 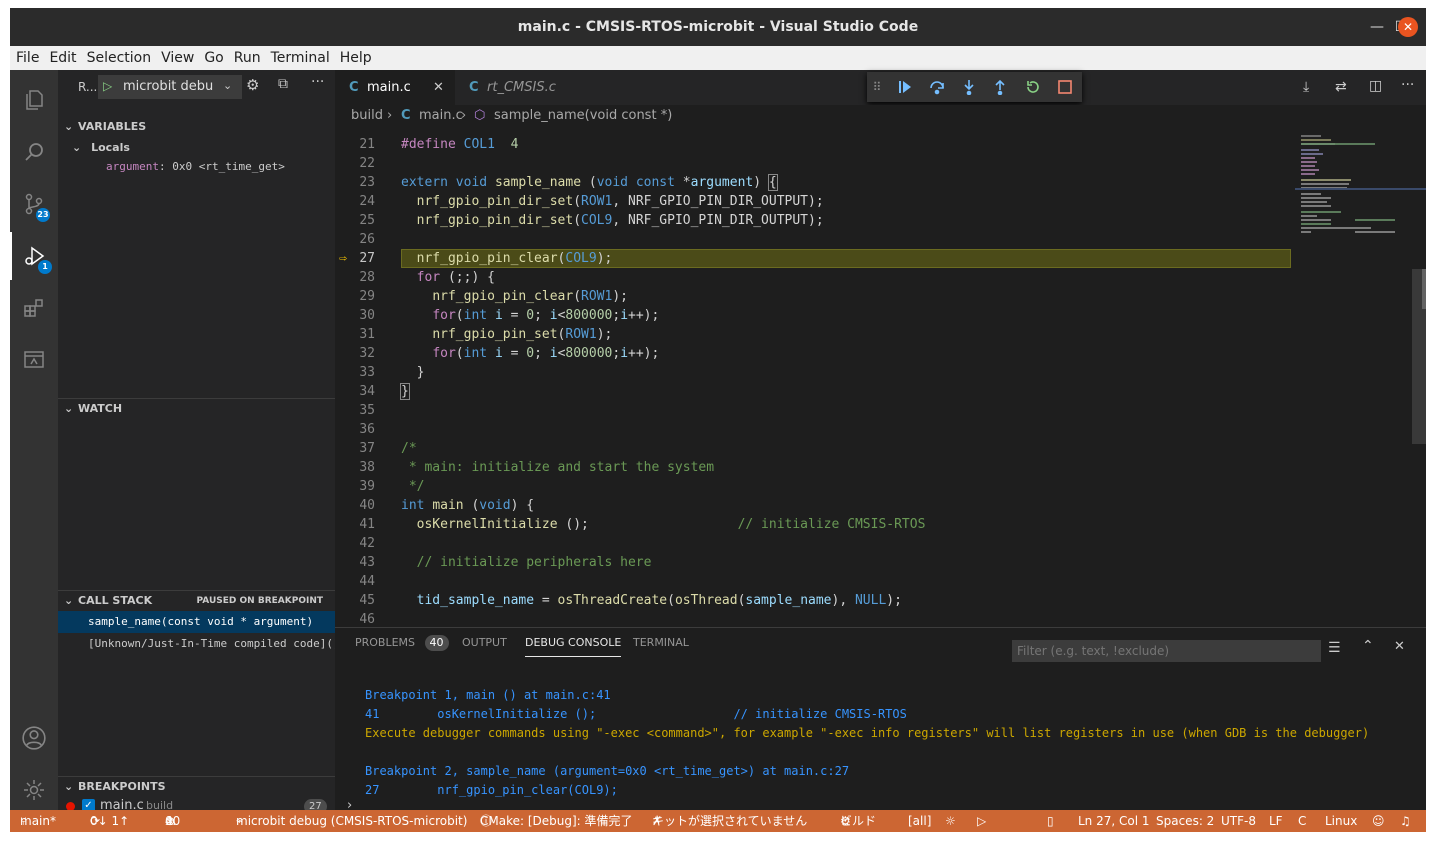 I want to click on compare-changes-icon: ⇄, so click(x=1341, y=87).